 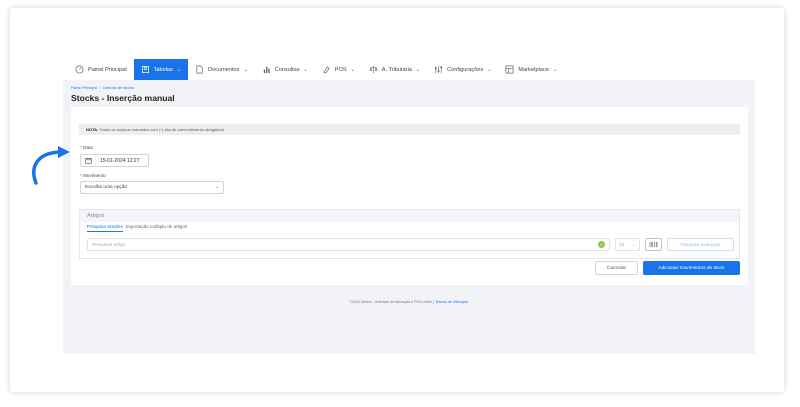 I want to click on calendar-icon, so click(x=88, y=160).